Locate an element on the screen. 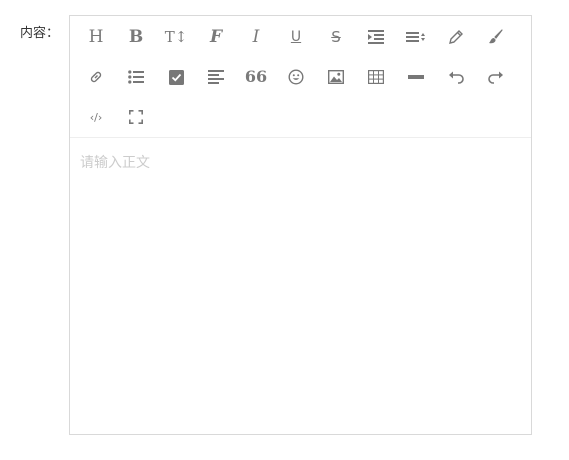  divider-icon is located at coordinates (416, 77).